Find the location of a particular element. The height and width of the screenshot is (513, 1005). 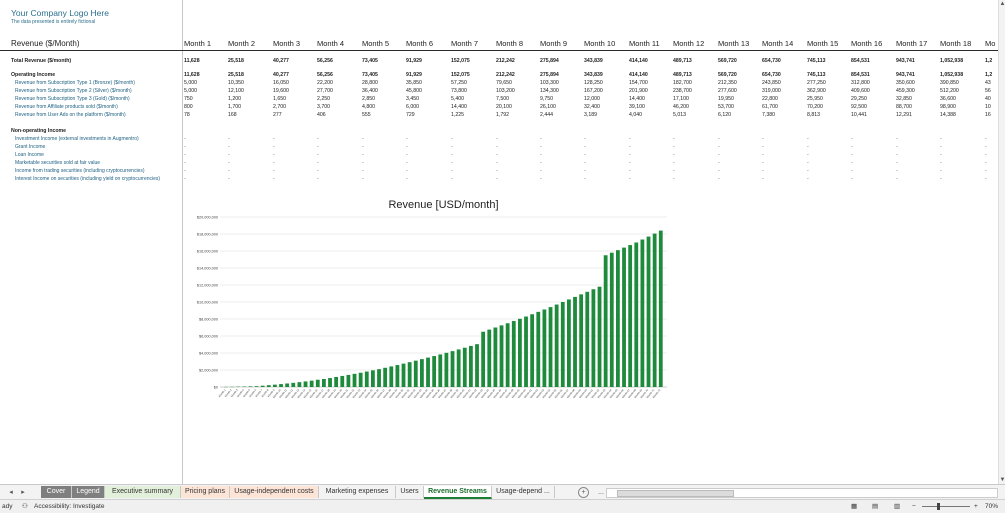

table-cell: 20,100 is located at coordinates (504, 107).